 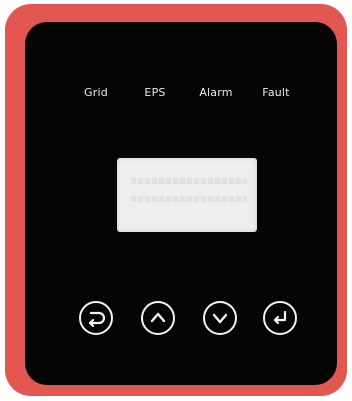 What do you see at coordinates (187, 195) in the screenshot?
I see `lcd-display` at bounding box center [187, 195].